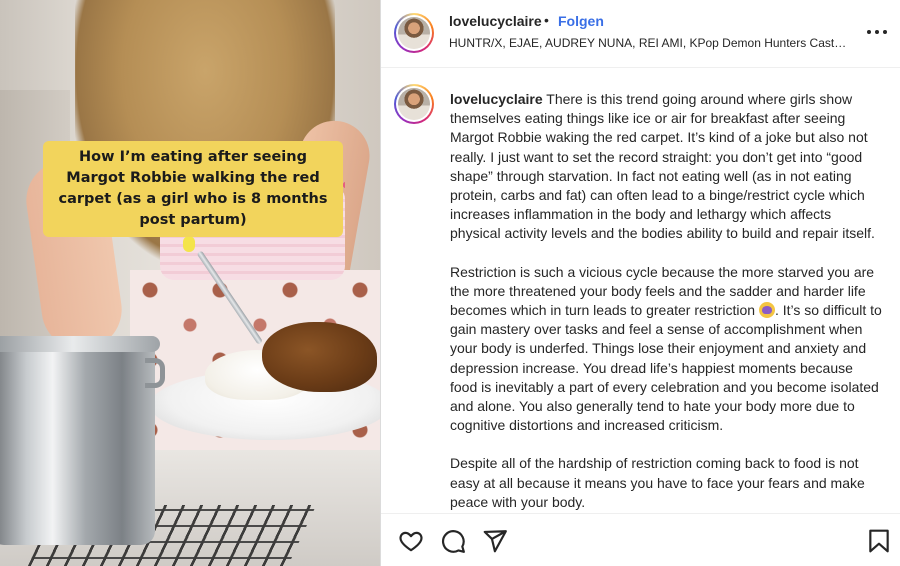  I want to click on avatar, so click(414, 33).